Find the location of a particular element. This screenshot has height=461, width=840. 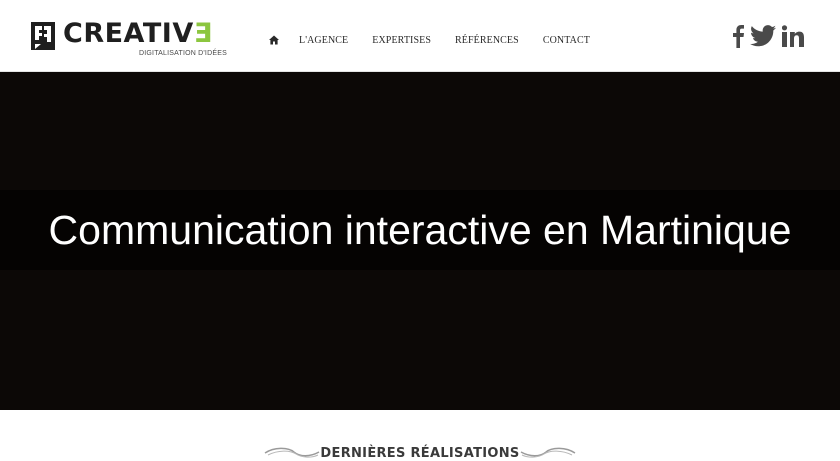

nav-item-references: RÉFÉRENCES is located at coordinates (487, 40).